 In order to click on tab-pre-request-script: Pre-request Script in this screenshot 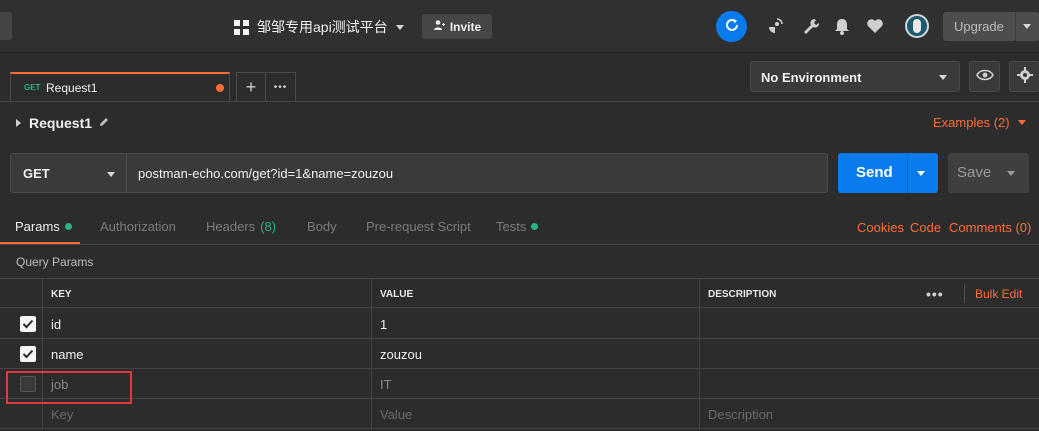, I will do `click(418, 226)`.